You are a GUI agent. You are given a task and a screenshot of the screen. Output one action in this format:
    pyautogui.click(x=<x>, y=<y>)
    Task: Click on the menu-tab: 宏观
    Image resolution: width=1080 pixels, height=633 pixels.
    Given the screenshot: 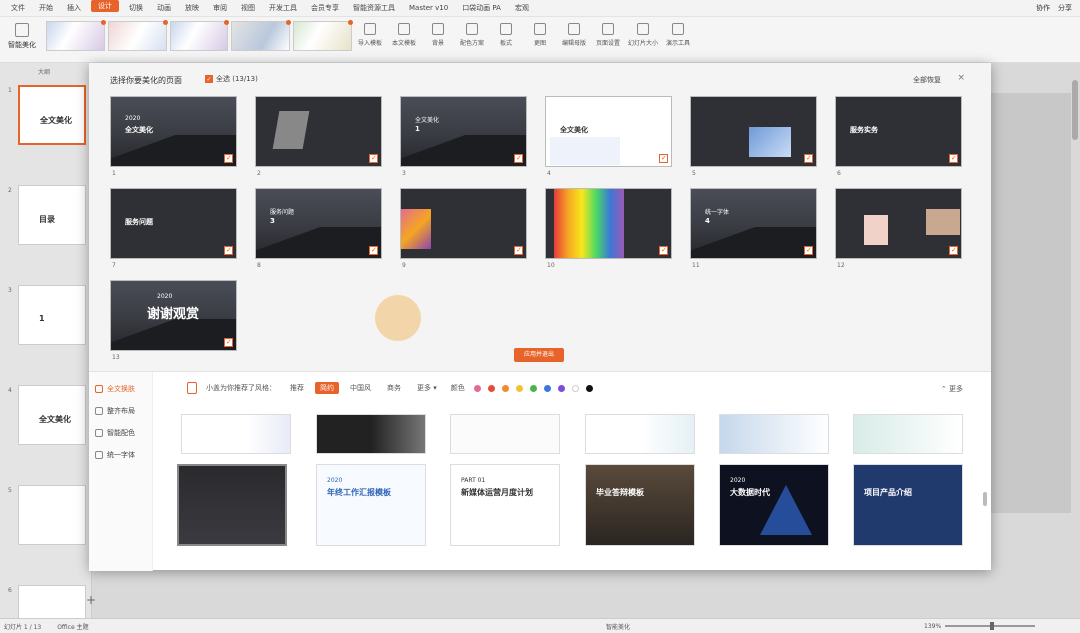 What is the action you would take?
    pyautogui.click(x=522, y=8)
    